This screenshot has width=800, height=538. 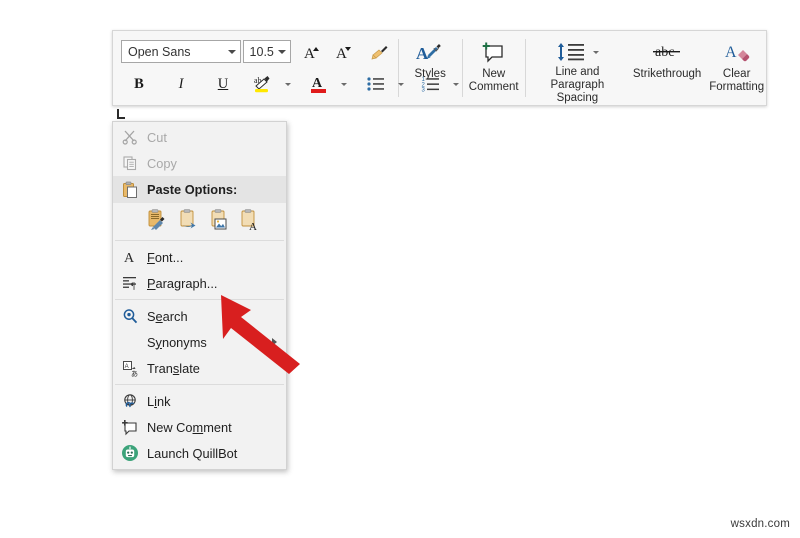 I want to click on svg-text: 3, so click(x=424, y=91).